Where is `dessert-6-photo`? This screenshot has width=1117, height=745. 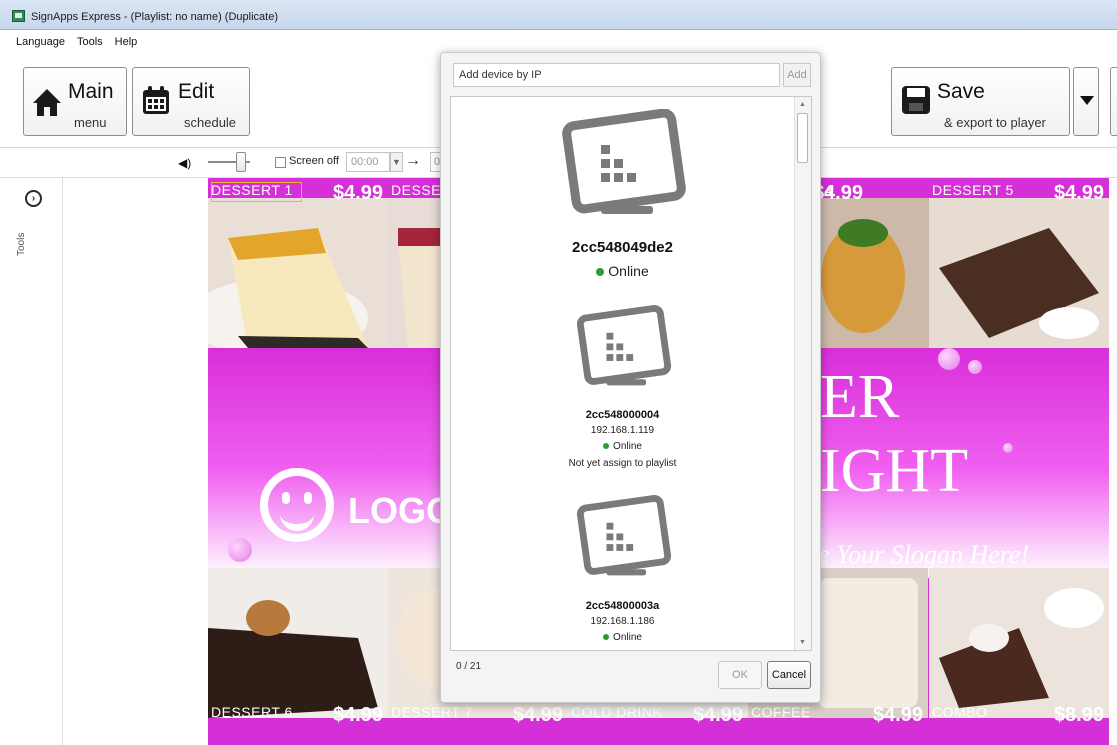 dessert-6-photo is located at coordinates (298, 643).